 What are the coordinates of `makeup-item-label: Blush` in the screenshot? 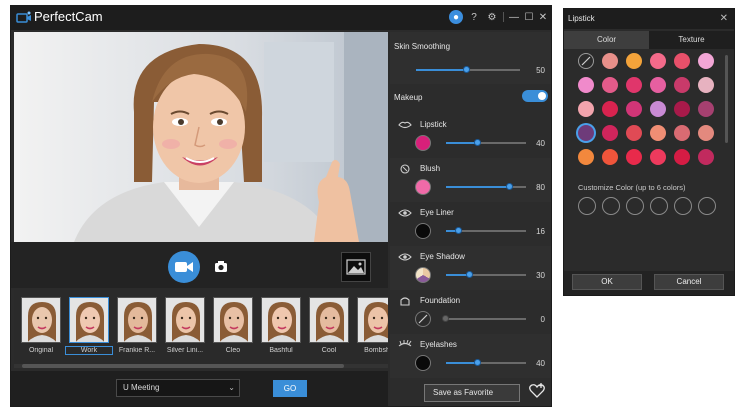 It's located at (430, 168).